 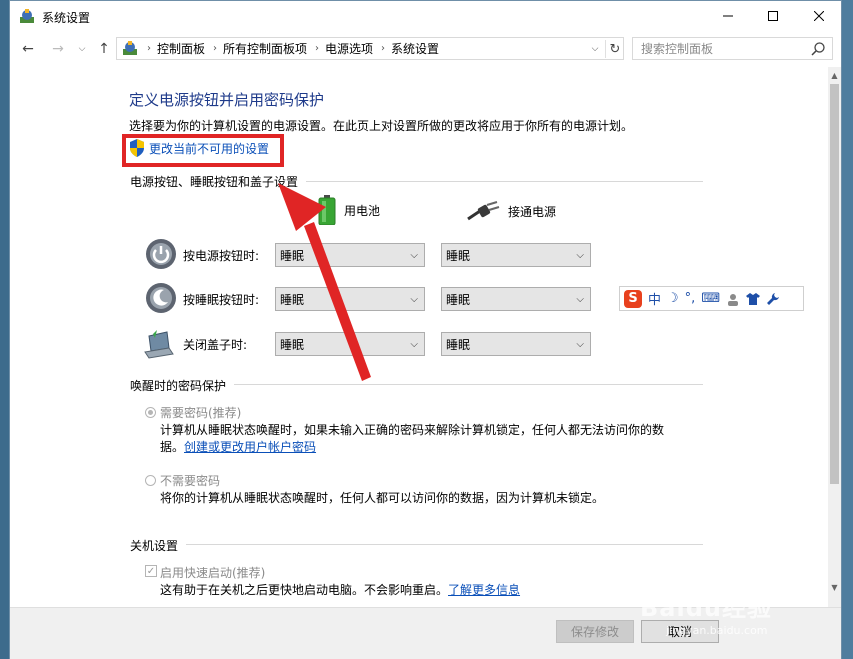 I want to click on close-lid-label: 关闭盖子时:, so click(x=215, y=345).